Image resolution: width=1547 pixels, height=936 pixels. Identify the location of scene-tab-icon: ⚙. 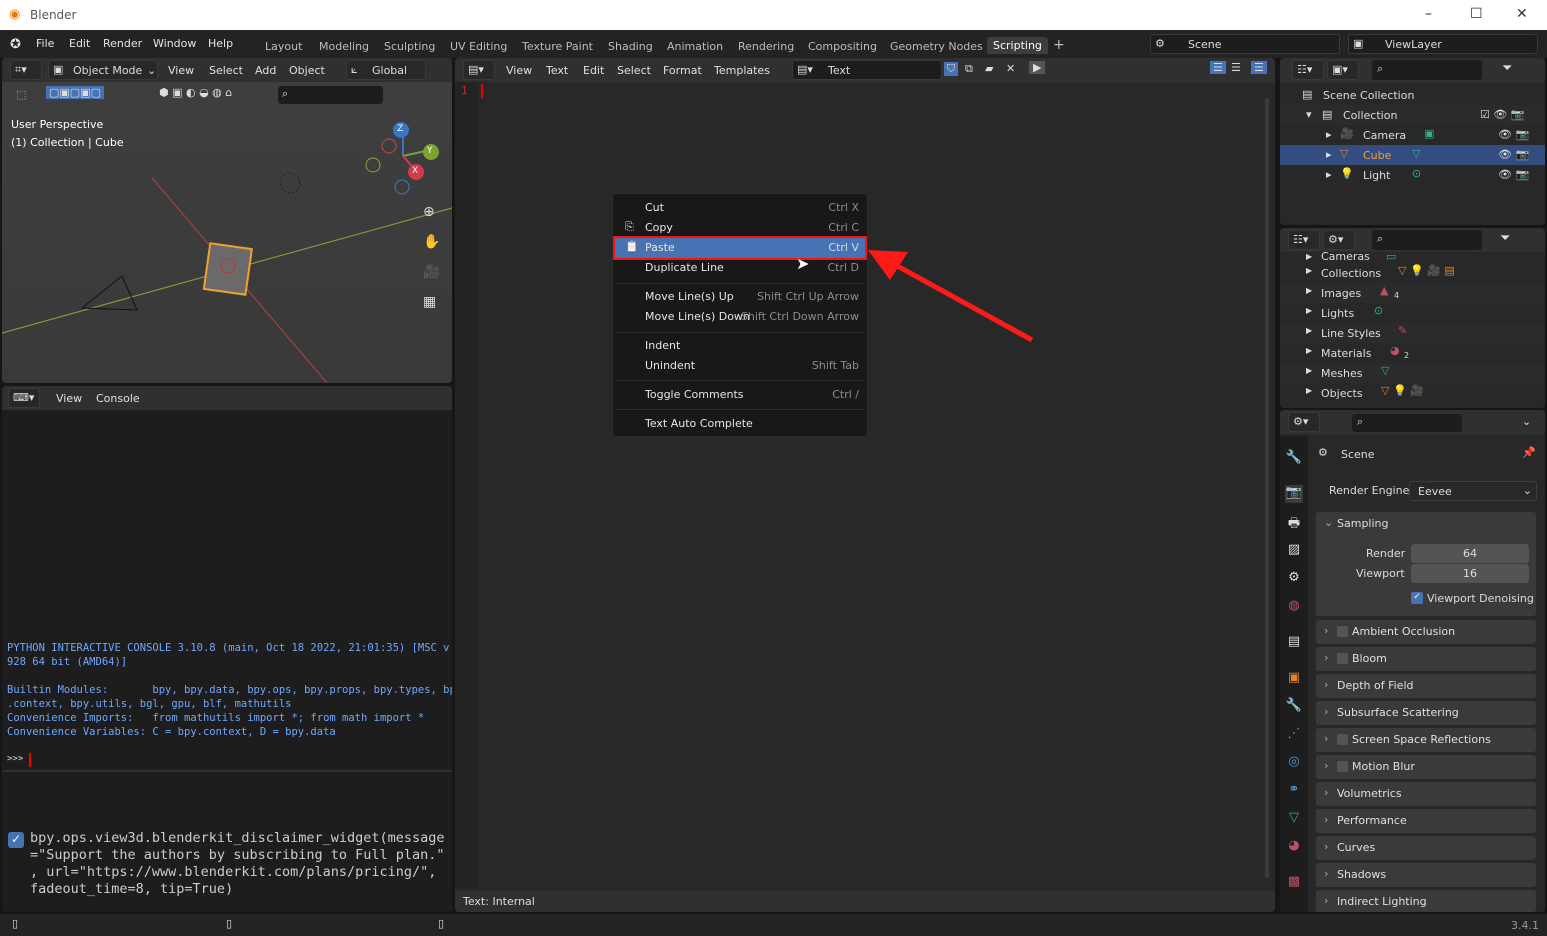
(1294, 579).